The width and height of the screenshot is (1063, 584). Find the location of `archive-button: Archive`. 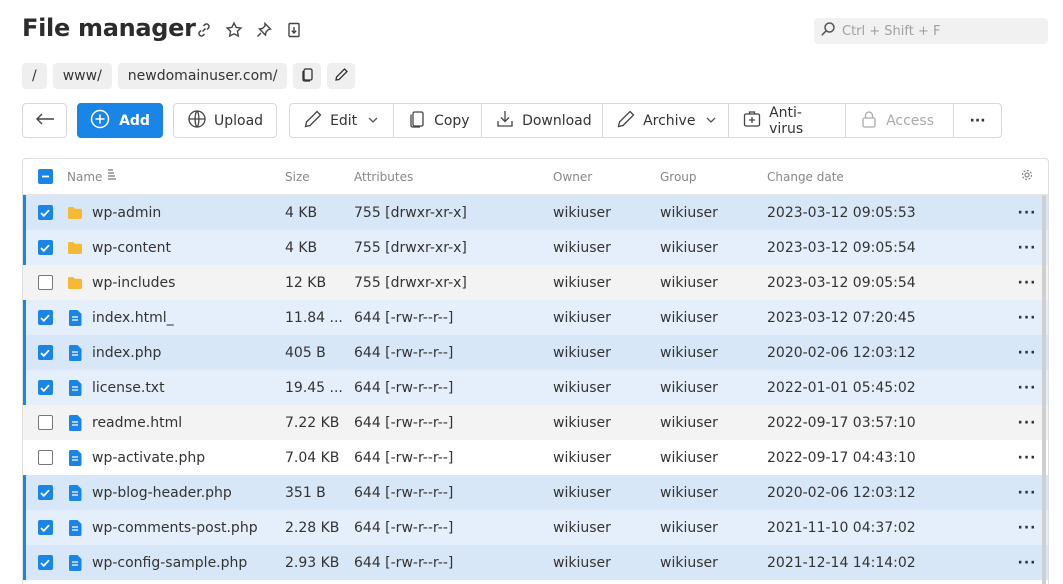

archive-button: Archive is located at coordinates (665, 120).